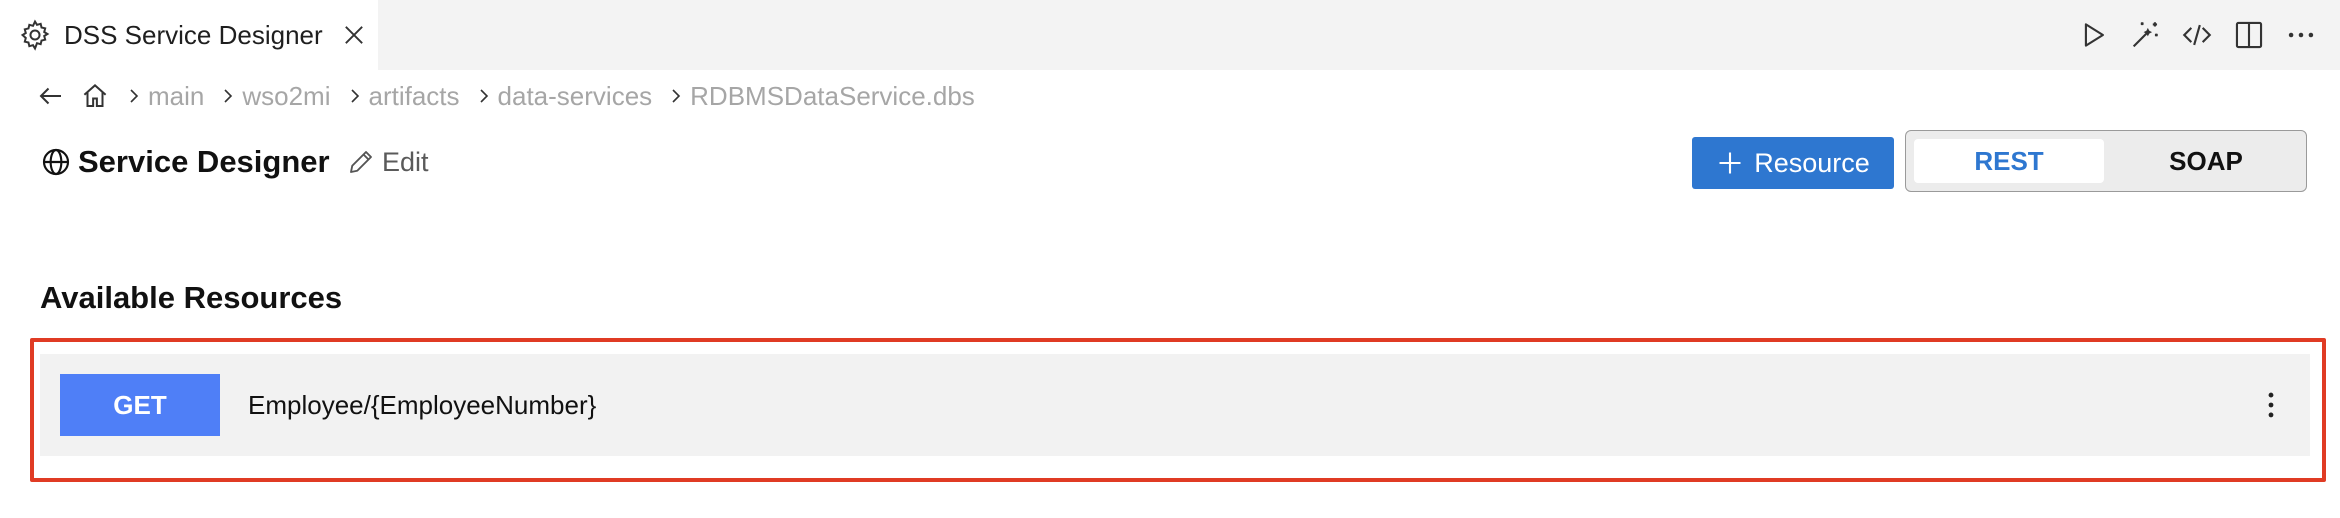 This screenshot has width=2340, height=518. Describe the element at coordinates (2093, 35) in the screenshot. I see `run-icon` at that location.